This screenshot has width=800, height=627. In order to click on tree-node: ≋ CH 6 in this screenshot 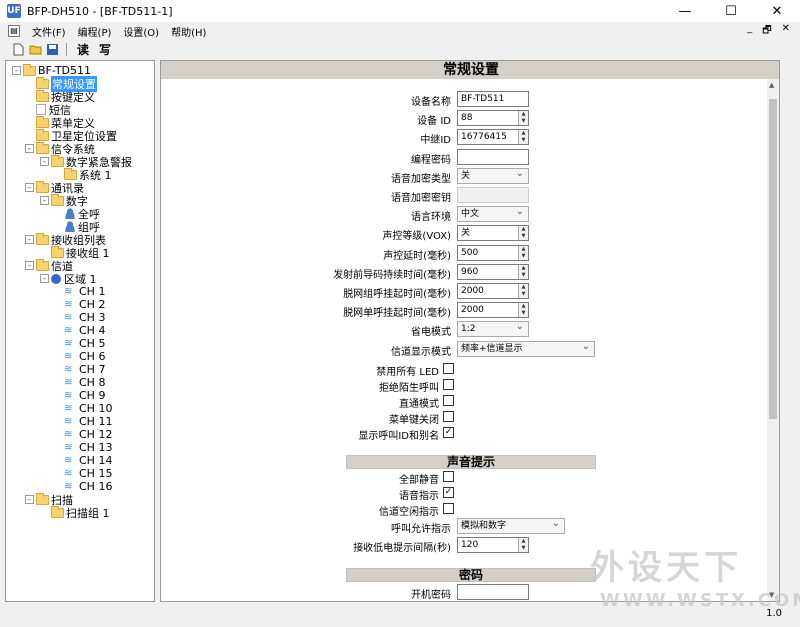, I will do `click(79, 356)`.